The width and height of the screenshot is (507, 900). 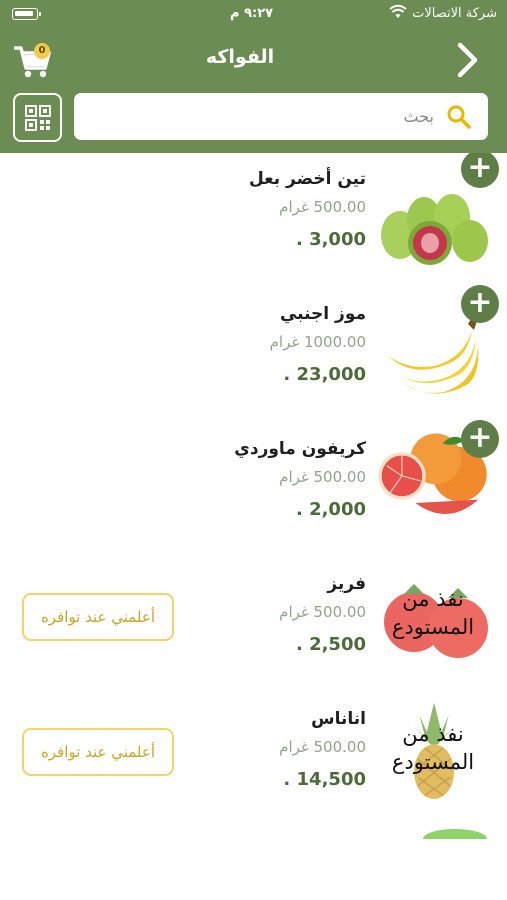 What do you see at coordinates (317, 342) in the screenshot?
I see `product-weight: 1000.00 غرام` at bounding box center [317, 342].